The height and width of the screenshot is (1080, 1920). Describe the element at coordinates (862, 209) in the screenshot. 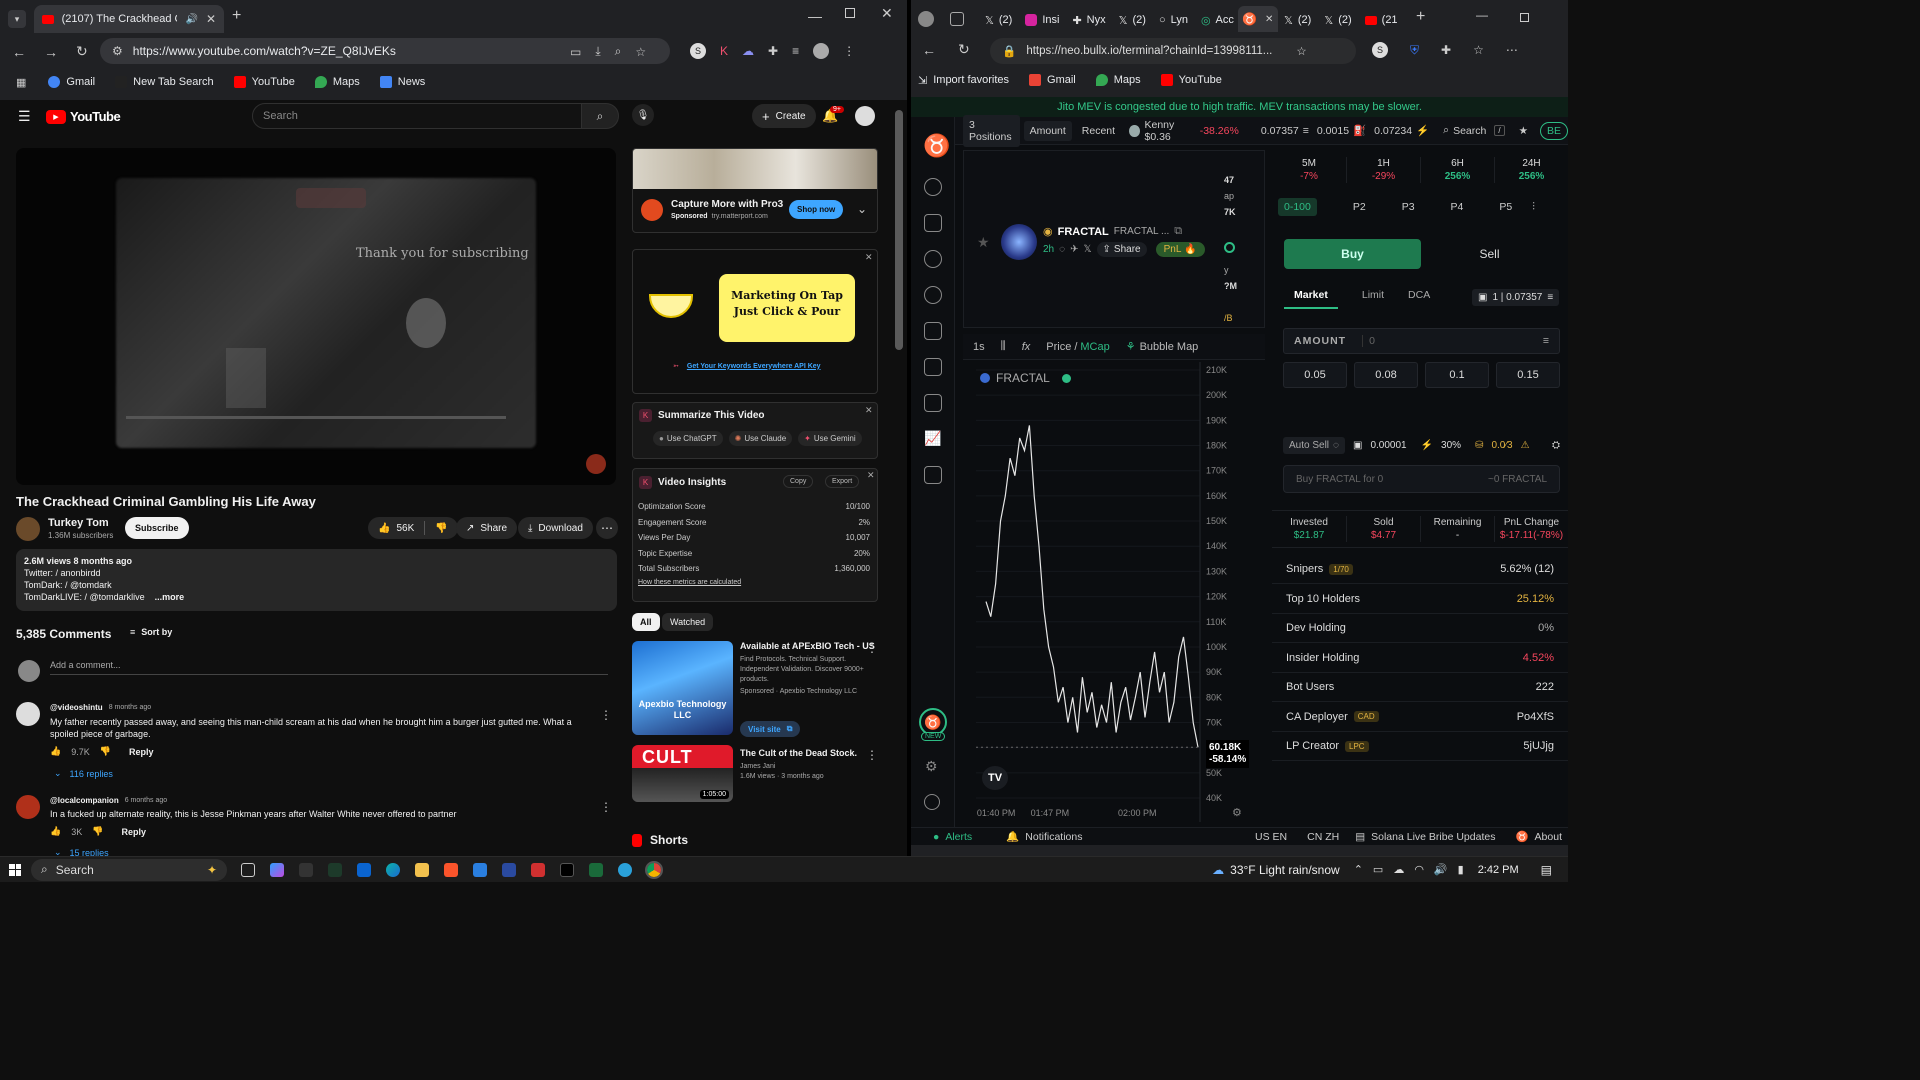

I see `chevron-down-icon: ⌄` at that location.